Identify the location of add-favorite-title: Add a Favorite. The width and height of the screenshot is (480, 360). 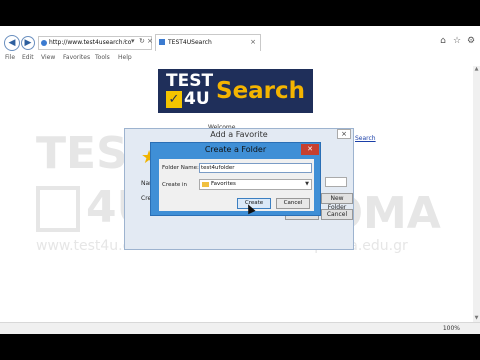
(239, 134).